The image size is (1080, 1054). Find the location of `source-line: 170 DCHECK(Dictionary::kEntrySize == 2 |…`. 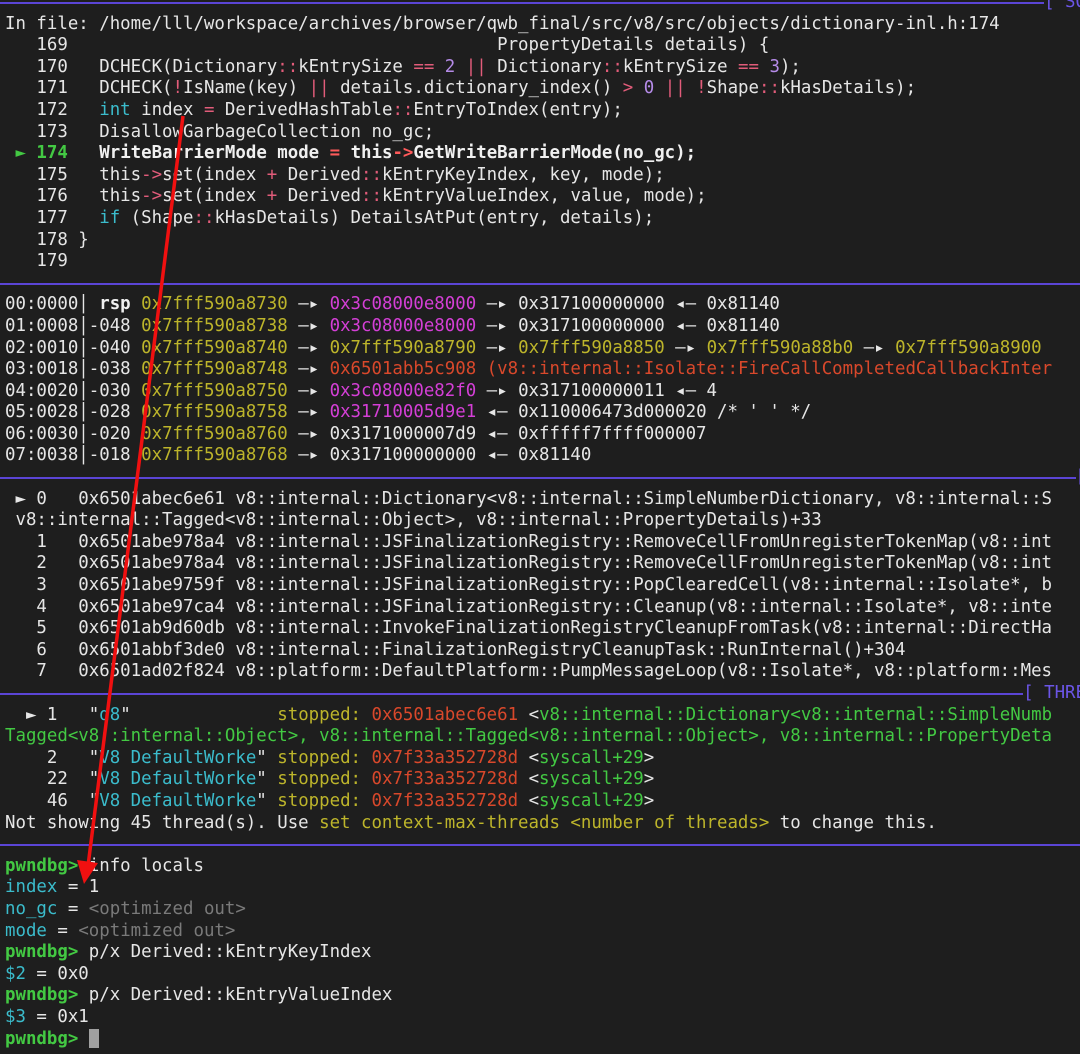

source-line: 170 DCHECK(Dictionary::kEntrySize == 2 |… is located at coordinates (542, 68).